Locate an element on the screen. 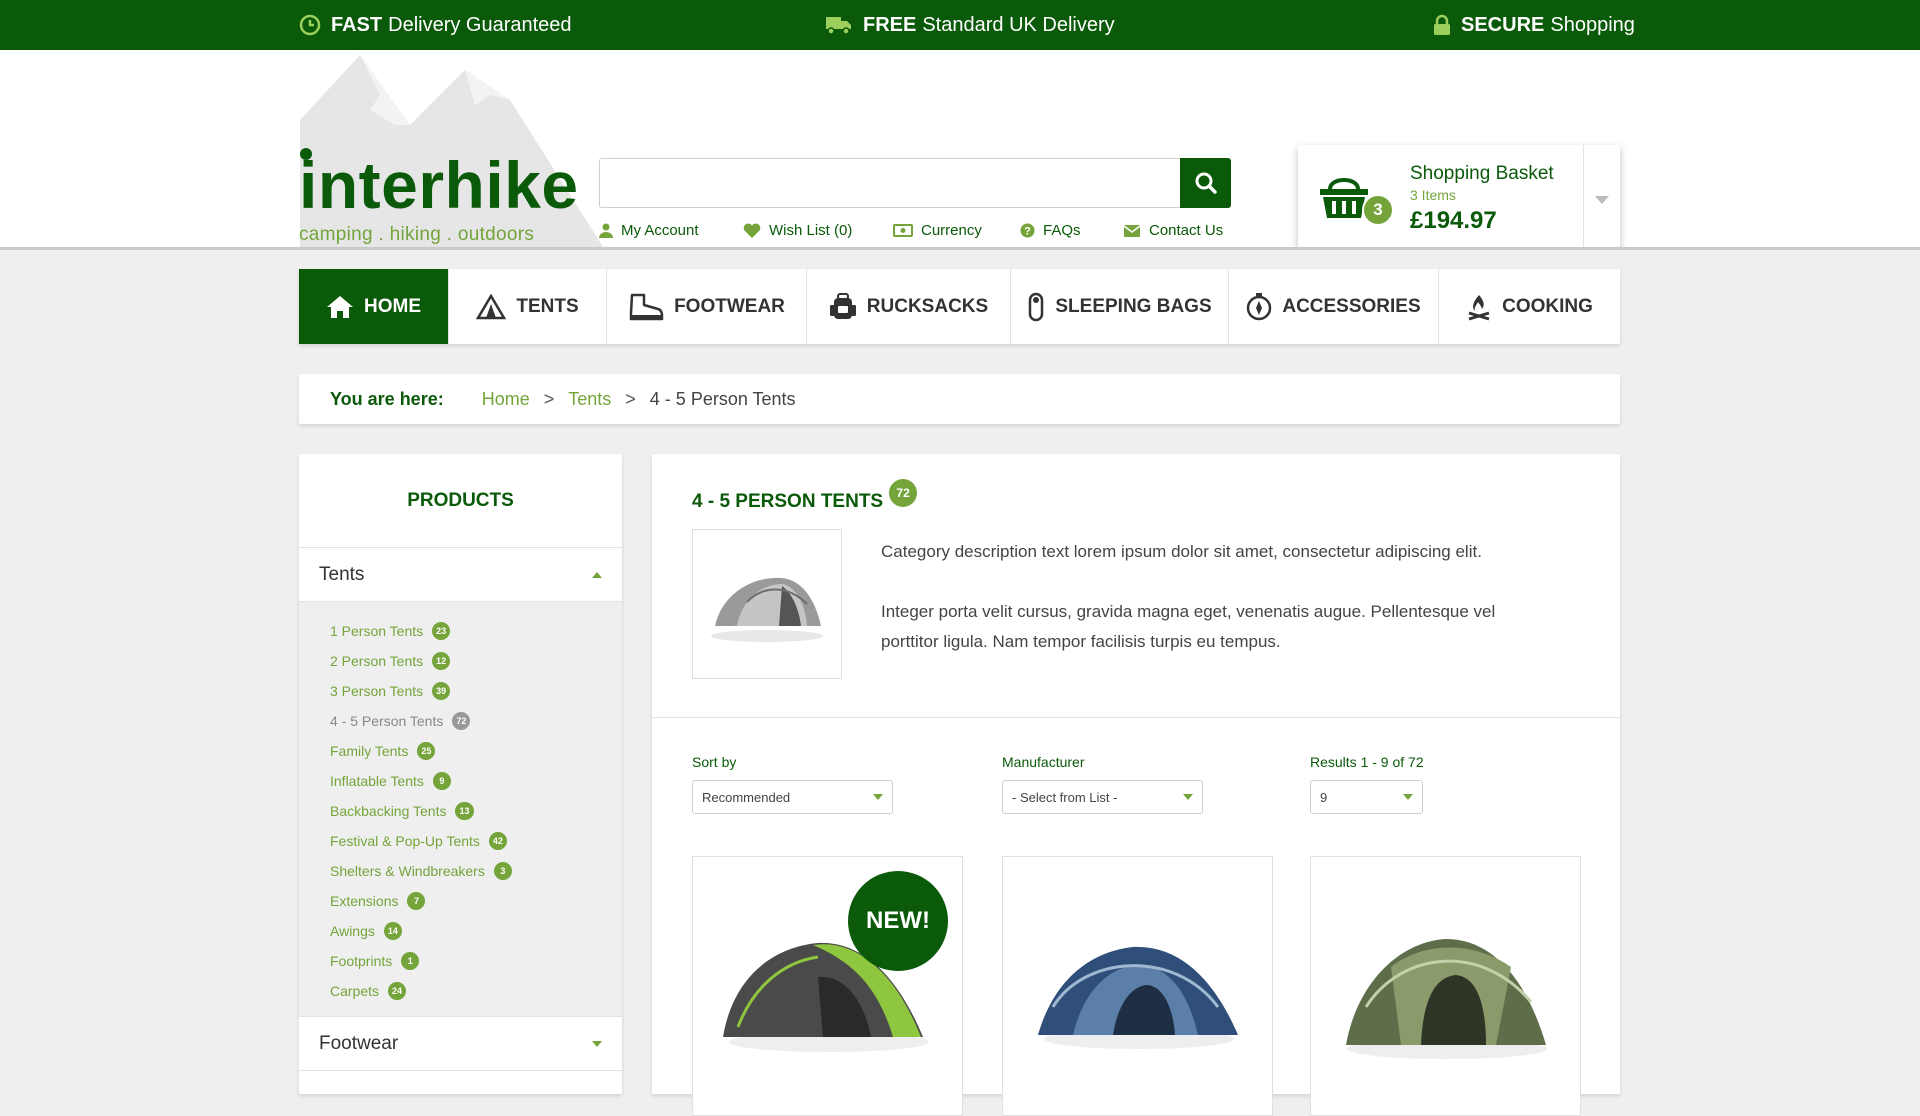 The image size is (1920, 1116). nav-rucksacks: RUCKSACKS is located at coordinates (909, 306).